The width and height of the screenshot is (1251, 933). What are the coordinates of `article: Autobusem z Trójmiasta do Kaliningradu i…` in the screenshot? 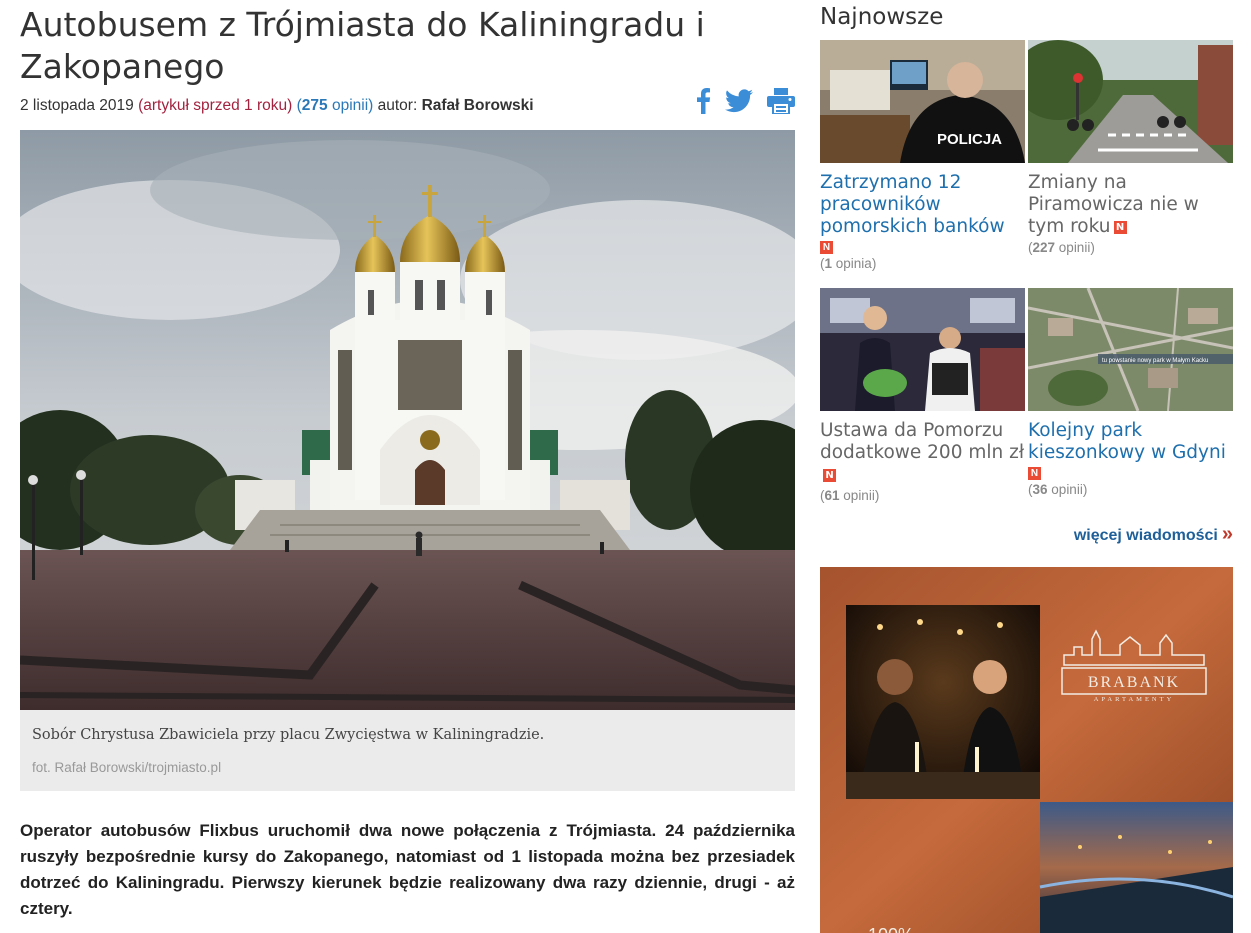 It's located at (407, 59).